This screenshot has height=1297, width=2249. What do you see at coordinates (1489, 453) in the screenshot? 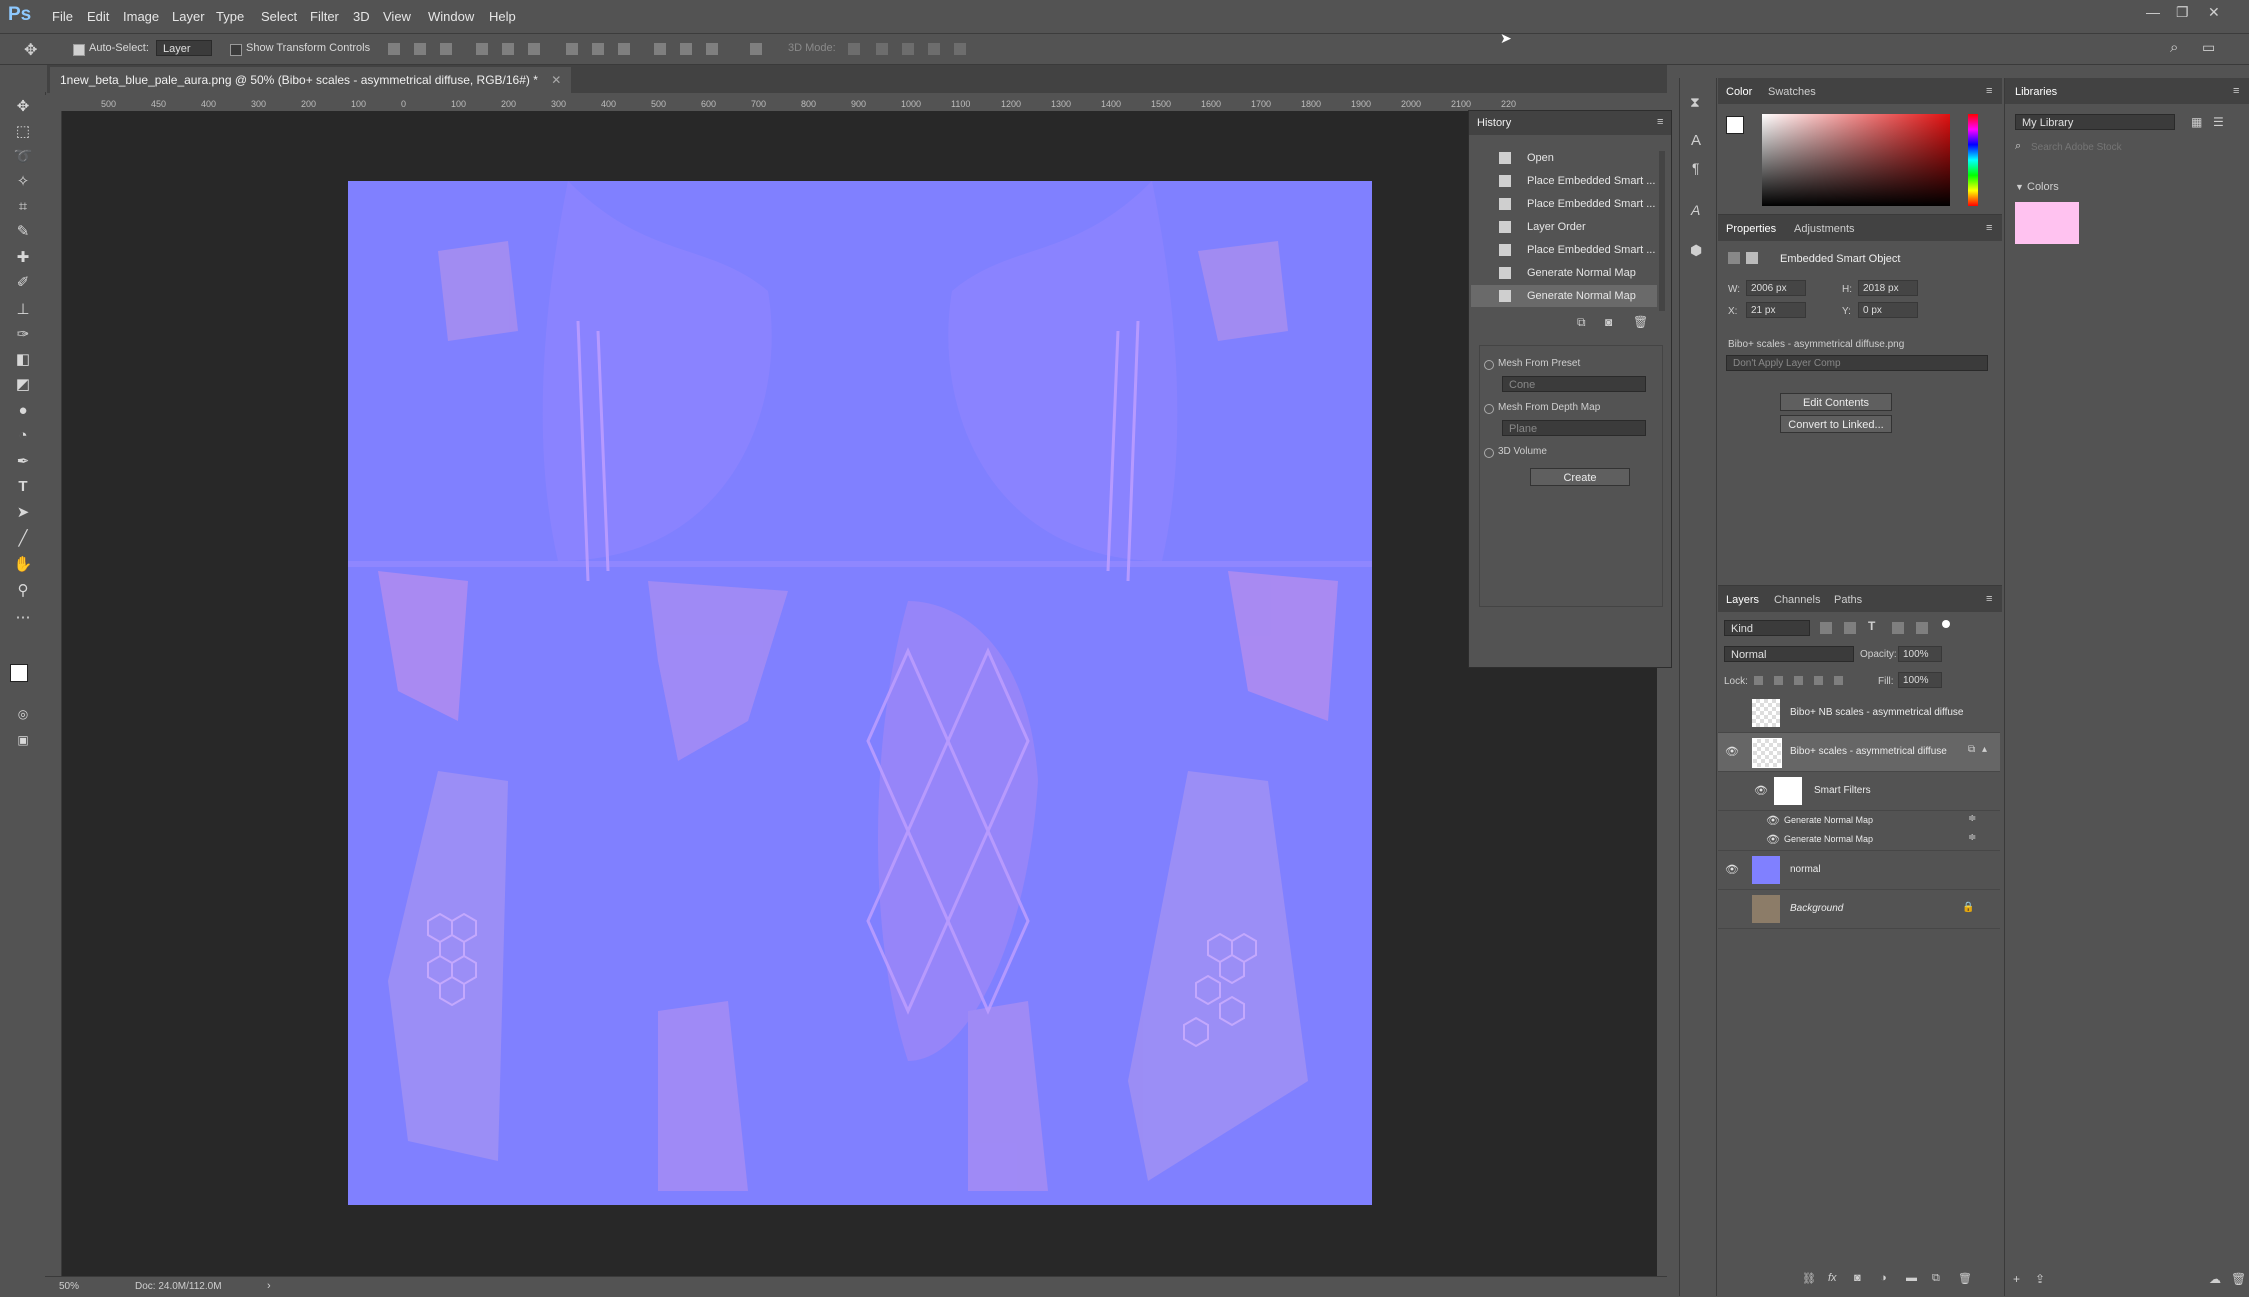
I see `volume-radio` at bounding box center [1489, 453].